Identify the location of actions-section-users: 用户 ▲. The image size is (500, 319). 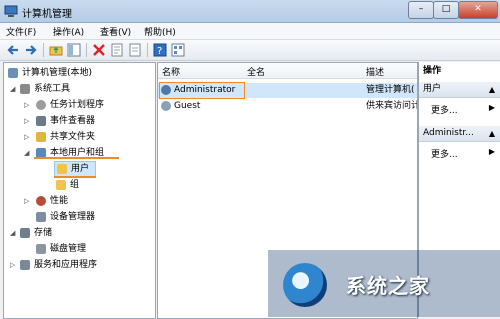
(459, 90).